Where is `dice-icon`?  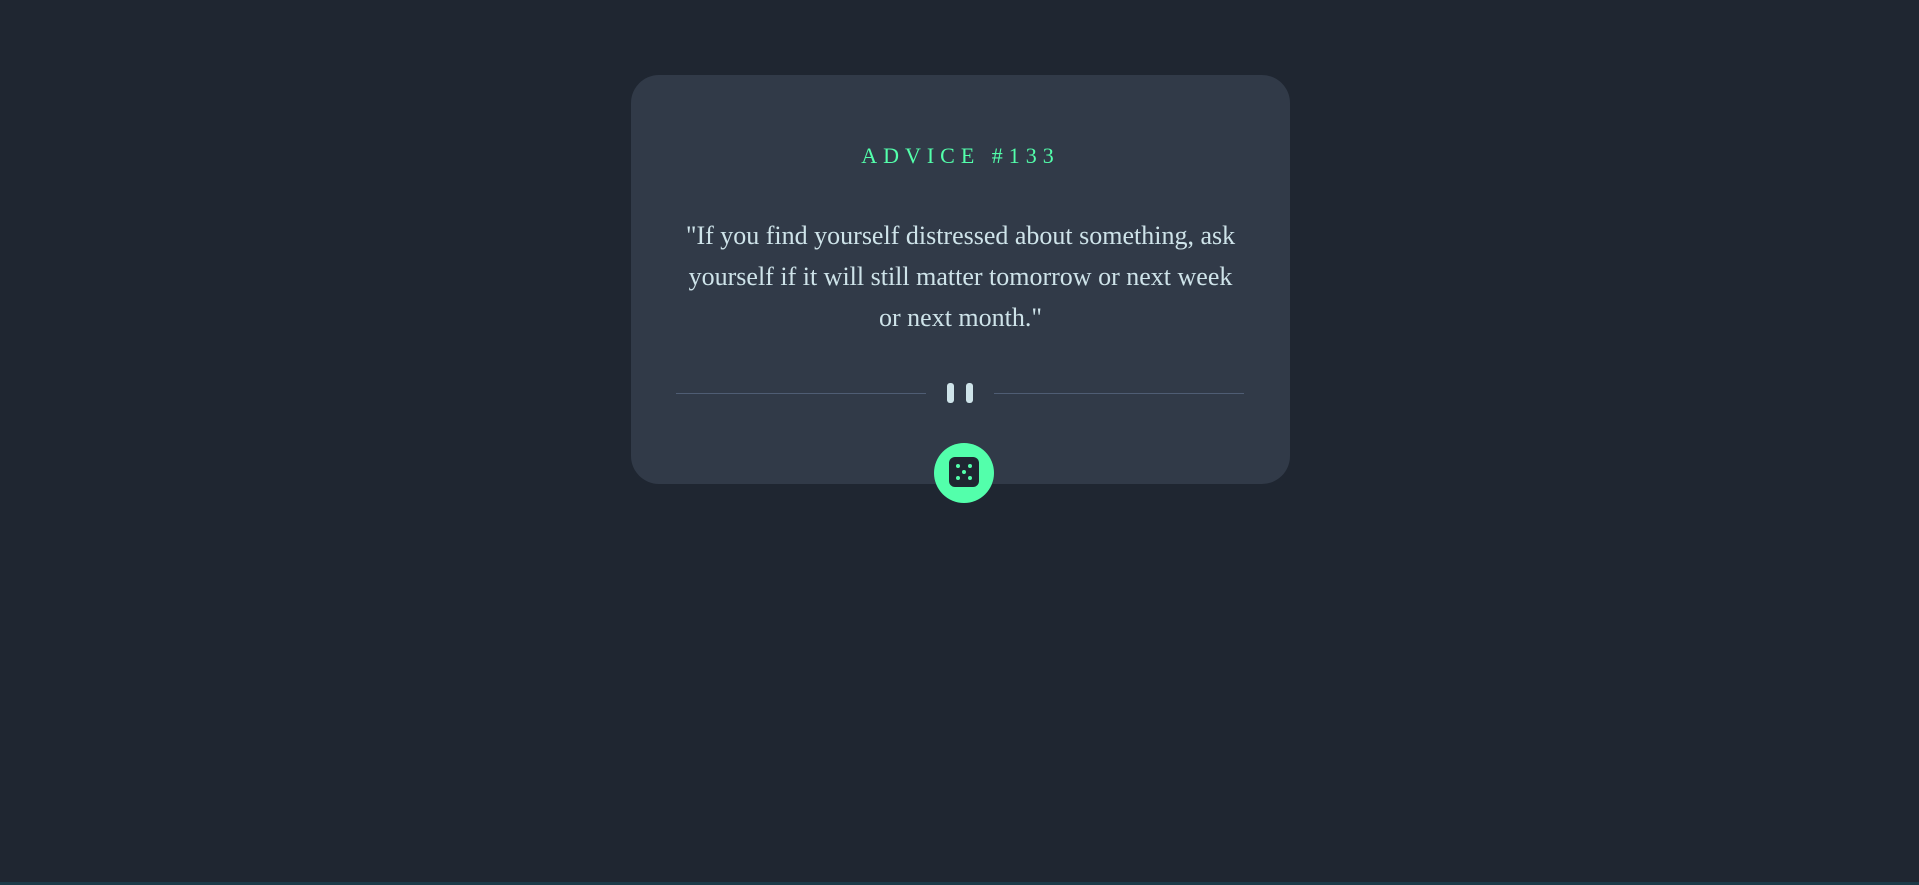 dice-icon is located at coordinates (964, 472).